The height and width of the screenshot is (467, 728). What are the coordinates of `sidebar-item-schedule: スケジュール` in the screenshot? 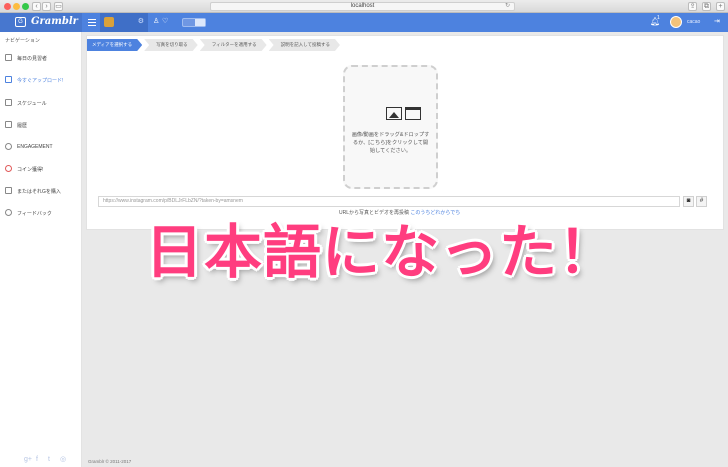 It's located at (40, 103).